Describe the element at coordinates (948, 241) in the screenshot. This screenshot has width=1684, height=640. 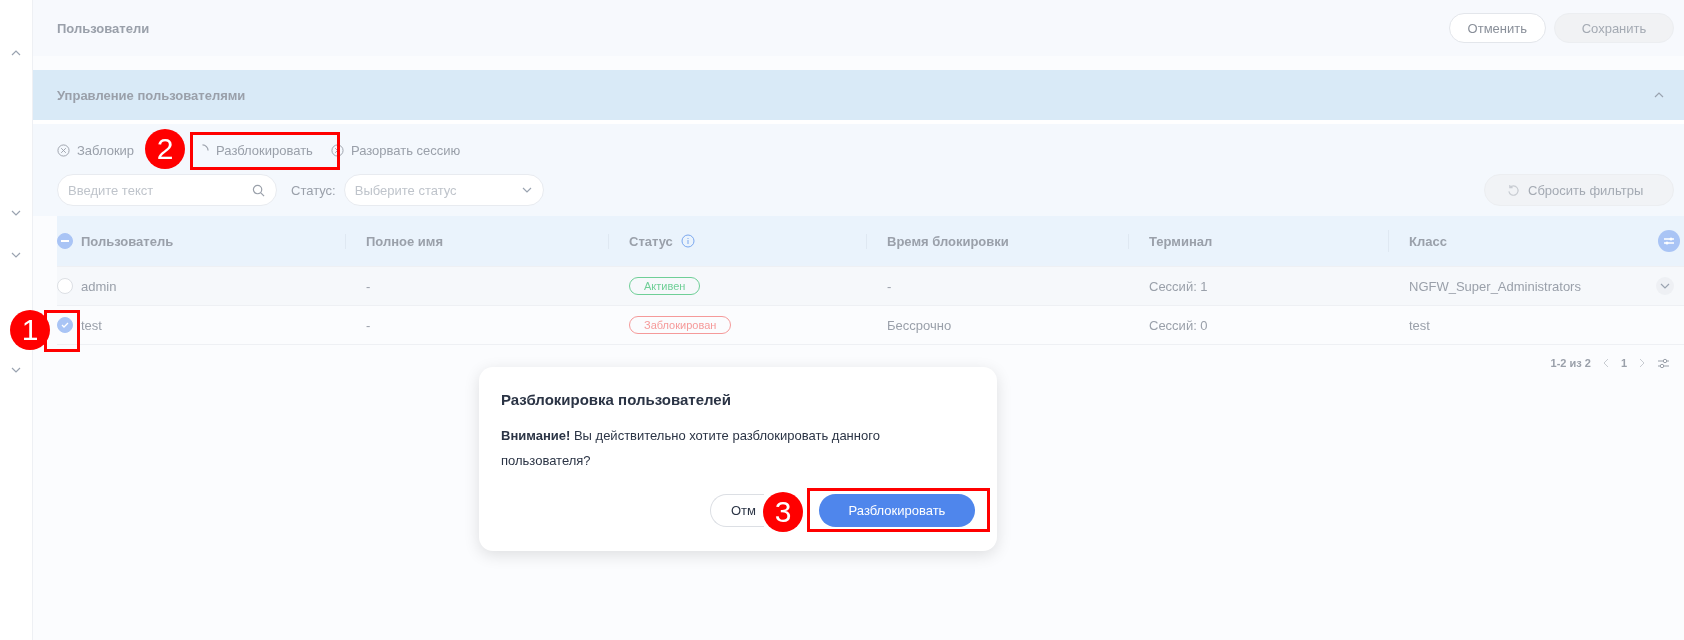
I see `column-header: Время блокировки` at that location.